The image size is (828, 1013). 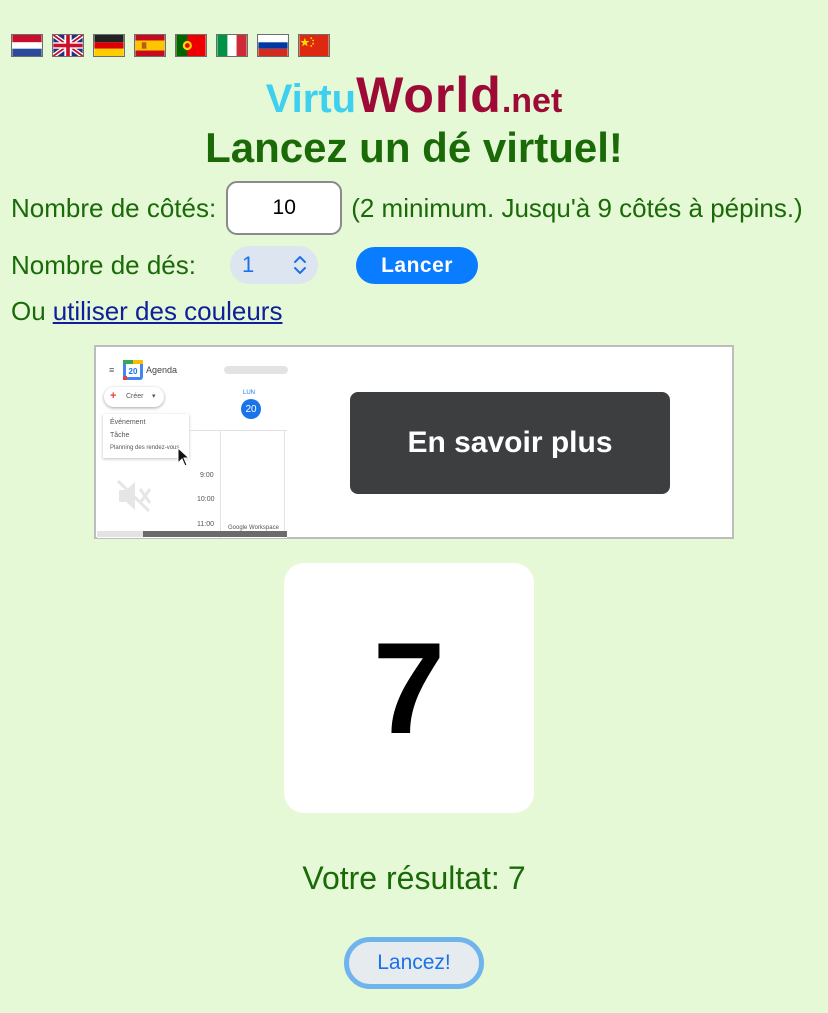 I want to click on result-line: Votre résultat: 7, so click(x=414, y=878).